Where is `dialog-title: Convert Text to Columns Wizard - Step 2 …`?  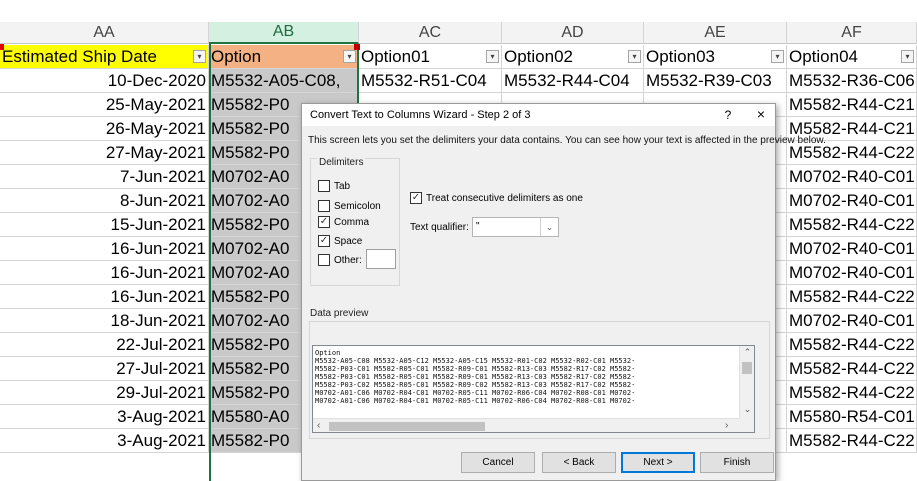
dialog-title: Convert Text to Columns Wizard - Step 2 … is located at coordinates (420, 115).